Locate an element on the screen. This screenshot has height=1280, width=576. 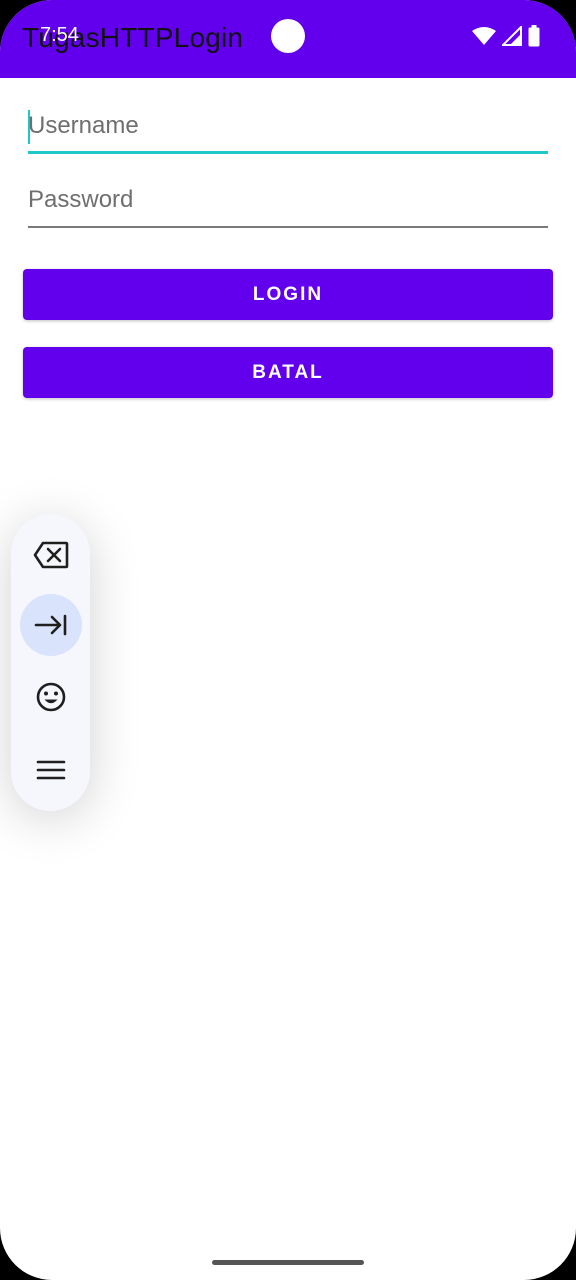
backspace-button is located at coordinates (51, 555).